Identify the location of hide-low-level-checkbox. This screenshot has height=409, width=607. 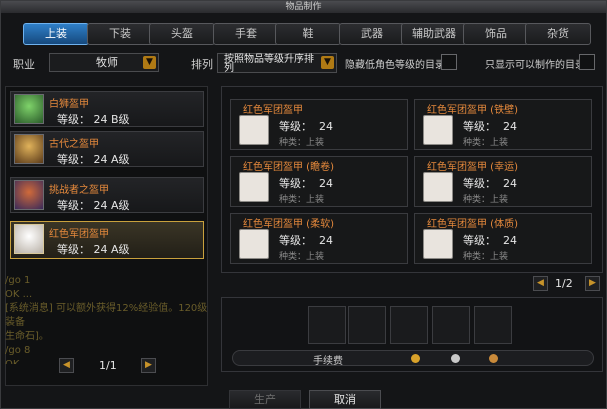
(449, 62).